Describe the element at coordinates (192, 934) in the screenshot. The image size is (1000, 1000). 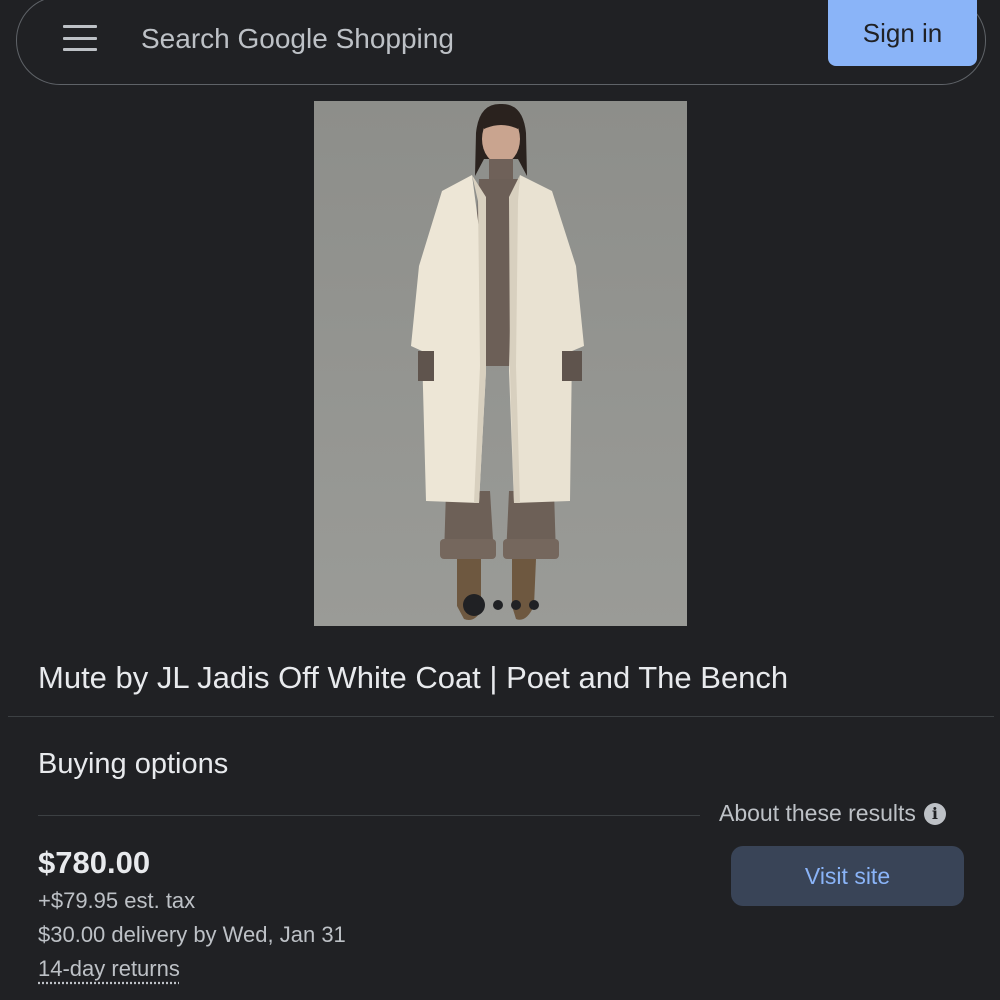
I see `offer-delivery: $30.00 delivery by Wed, Jan 31` at that location.